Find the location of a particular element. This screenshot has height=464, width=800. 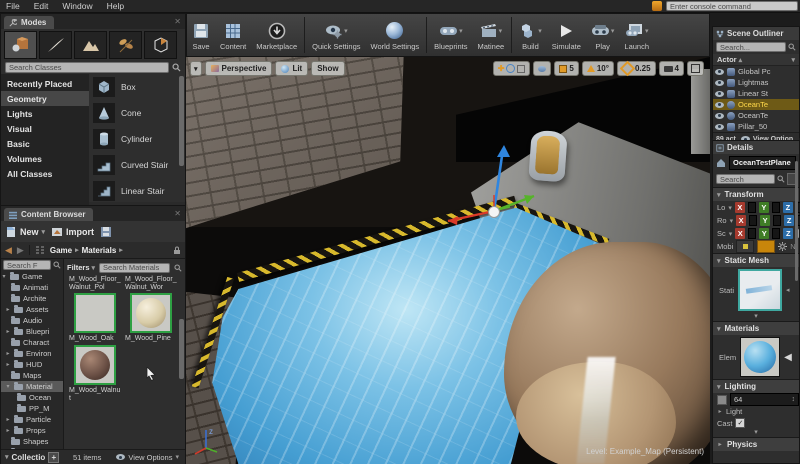

grid-snap-control: 5 is located at coordinates (566, 68).